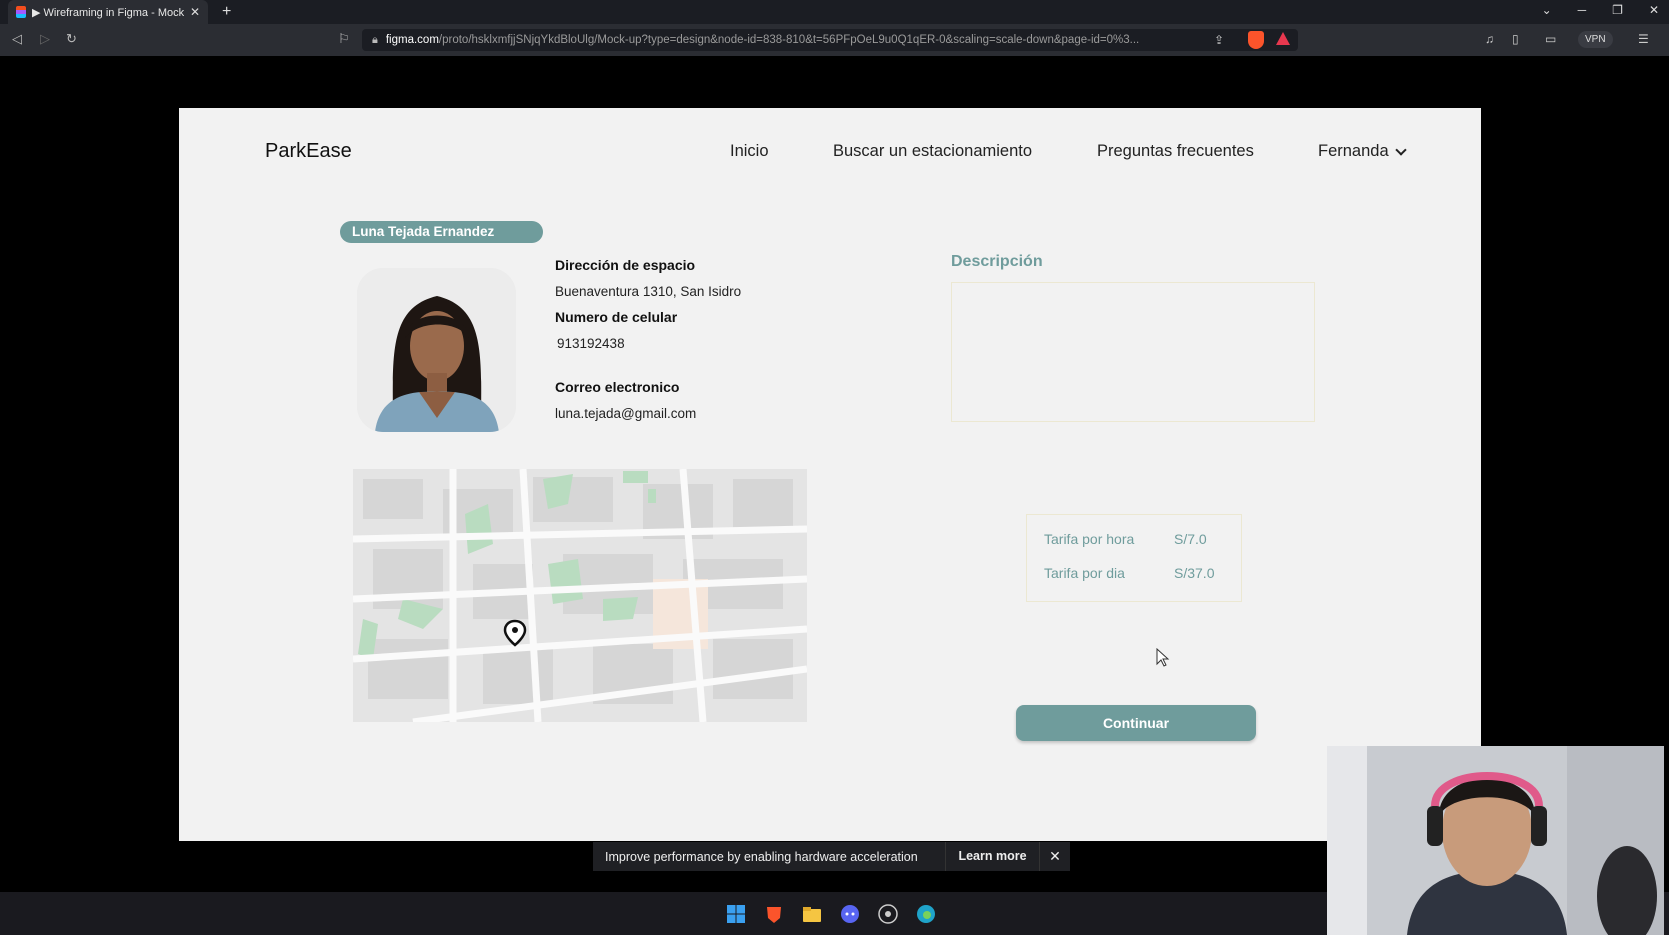 This screenshot has height=935, width=1669. I want to click on brave-shield-icon, so click(1256, 40).